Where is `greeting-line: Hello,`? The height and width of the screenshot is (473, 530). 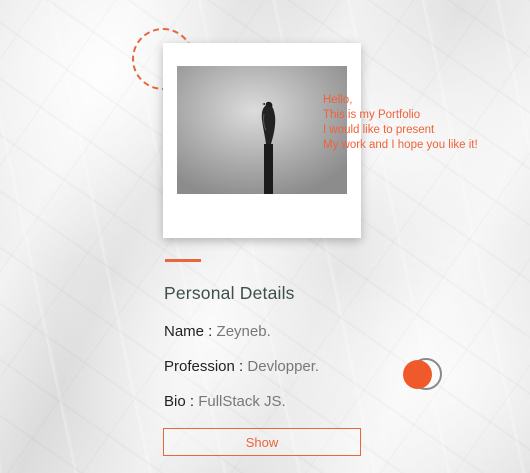
greeting-line: Hello, is located at coordinates (338, 100).